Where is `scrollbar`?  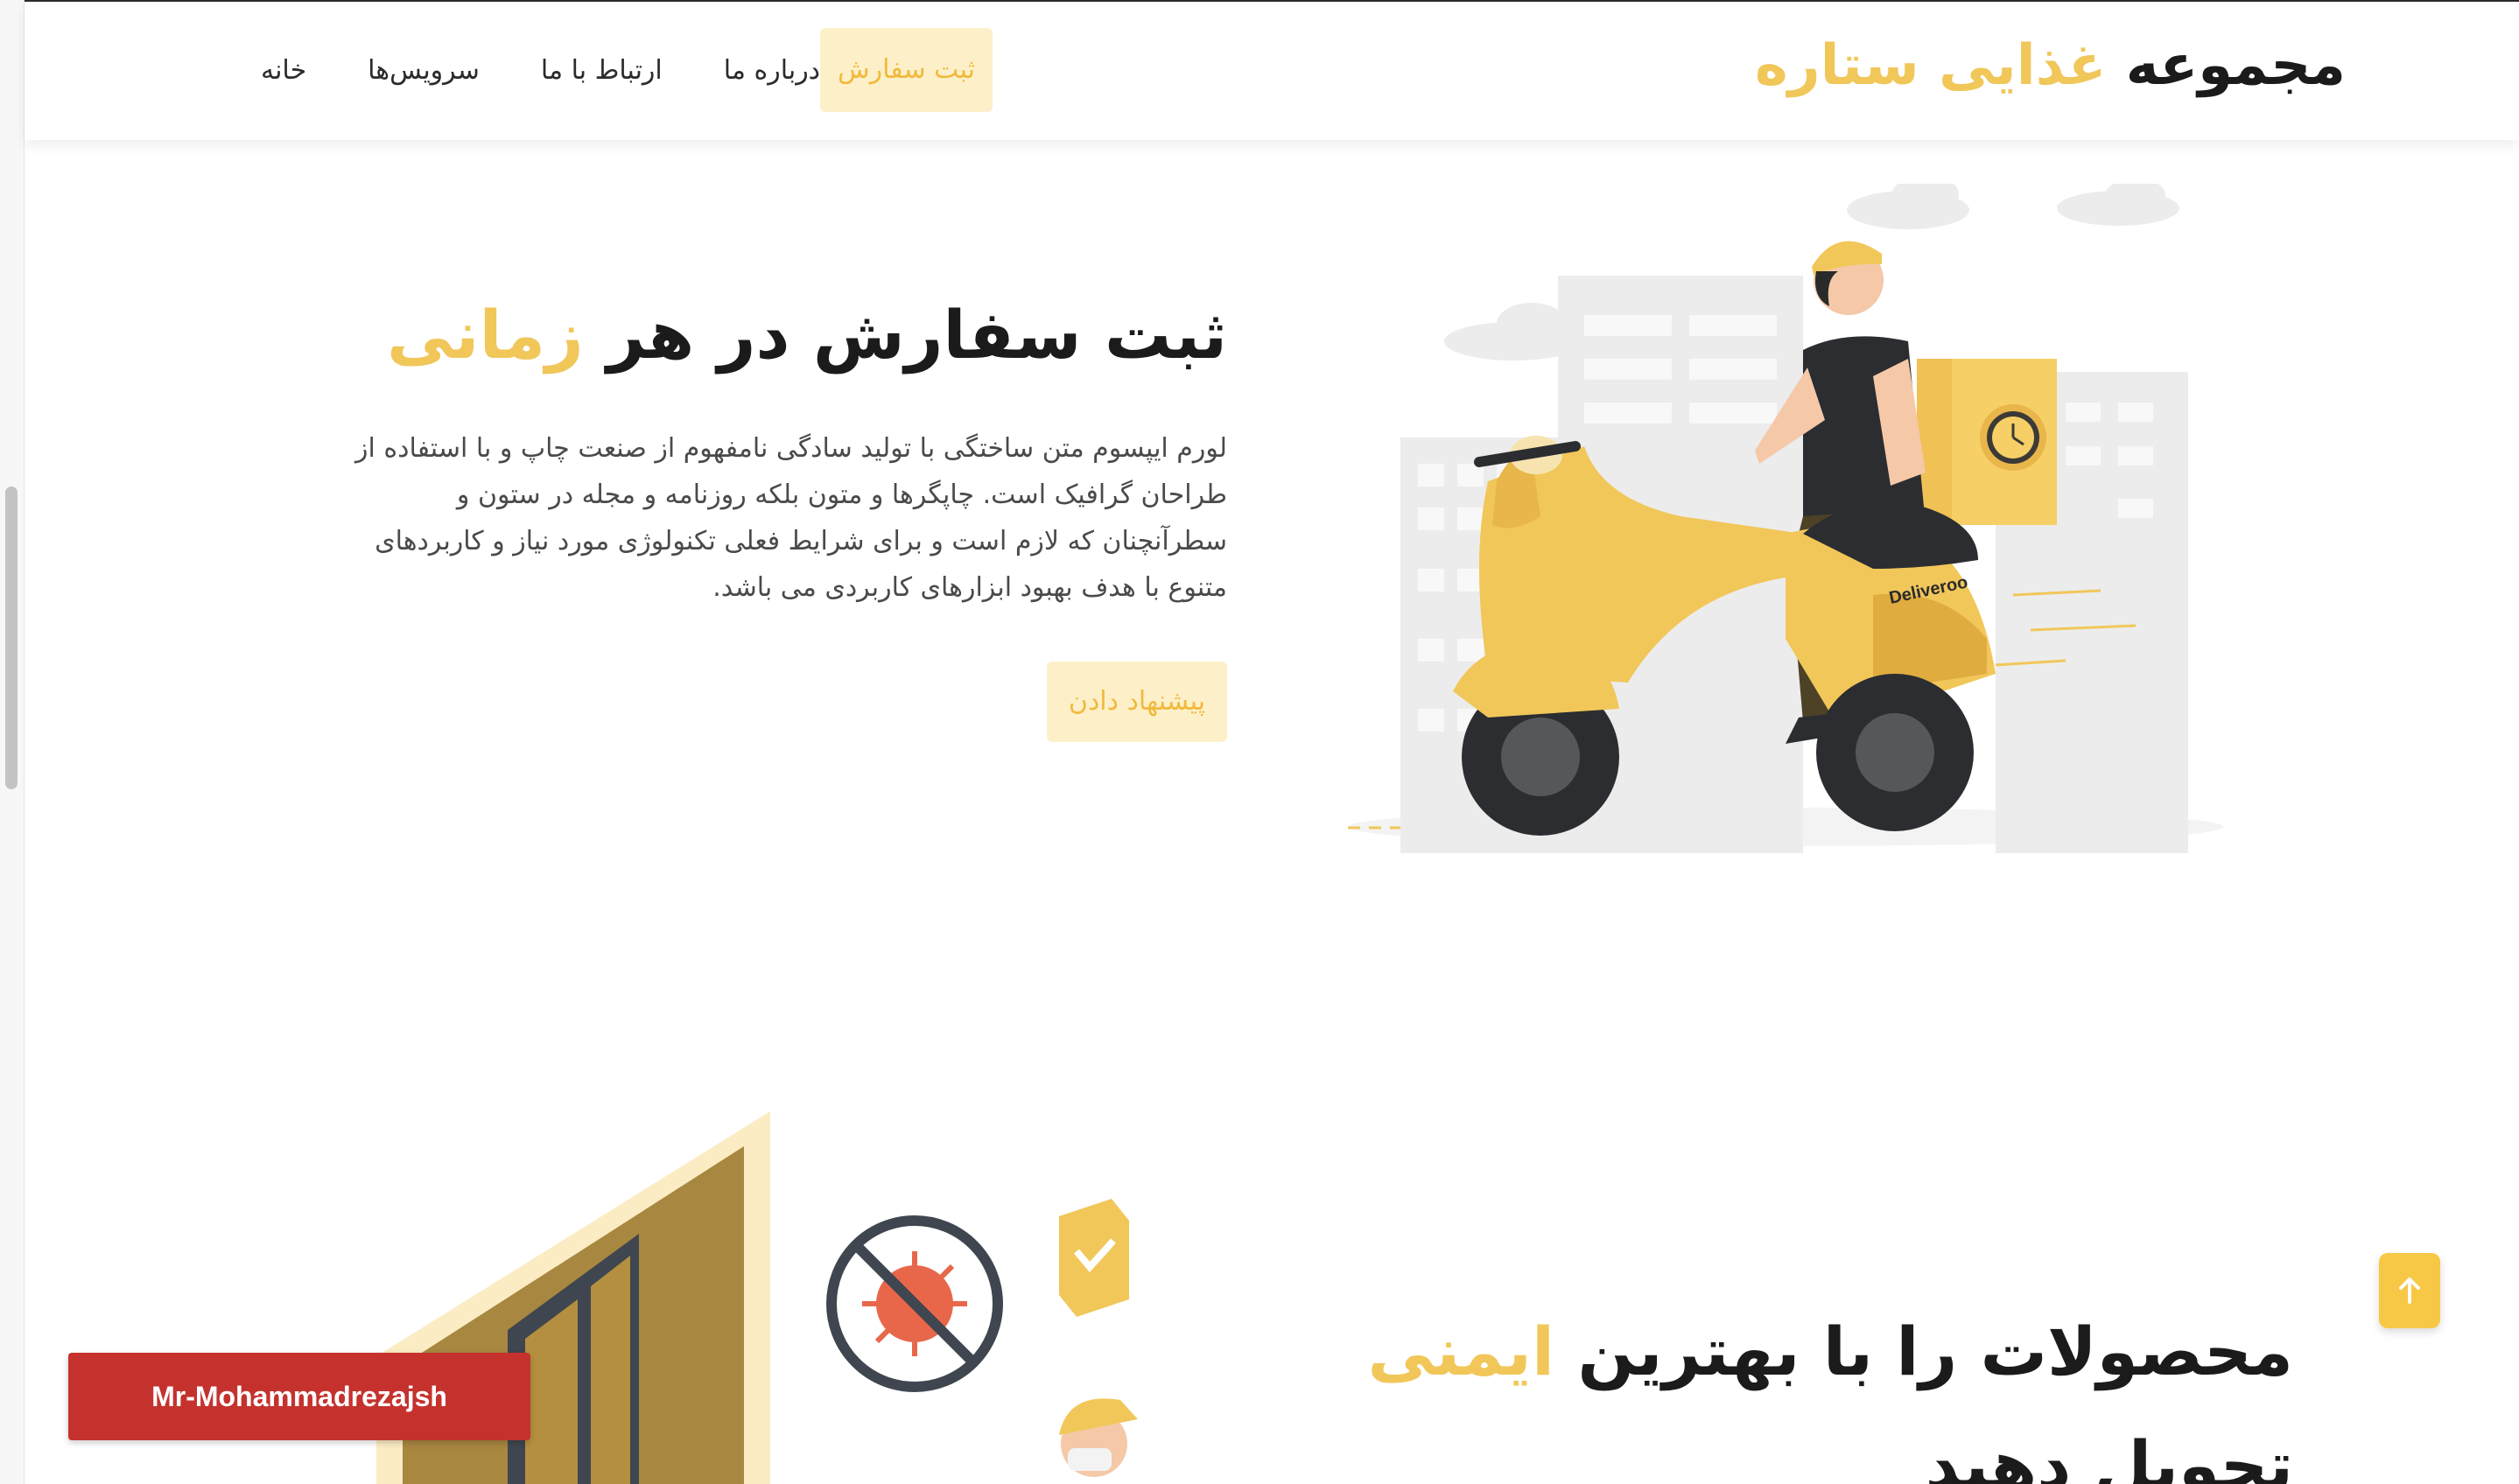 scrollbar is located at coordinates (12, 742).